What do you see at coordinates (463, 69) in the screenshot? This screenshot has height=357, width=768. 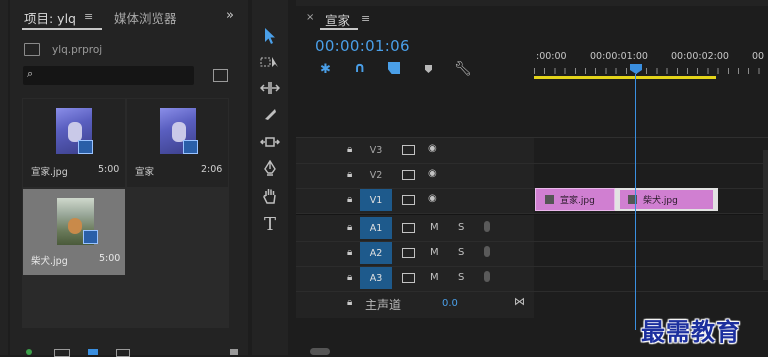 I see `settings-wrench-icon: 🔧︎` at bounding box center [463, 69].